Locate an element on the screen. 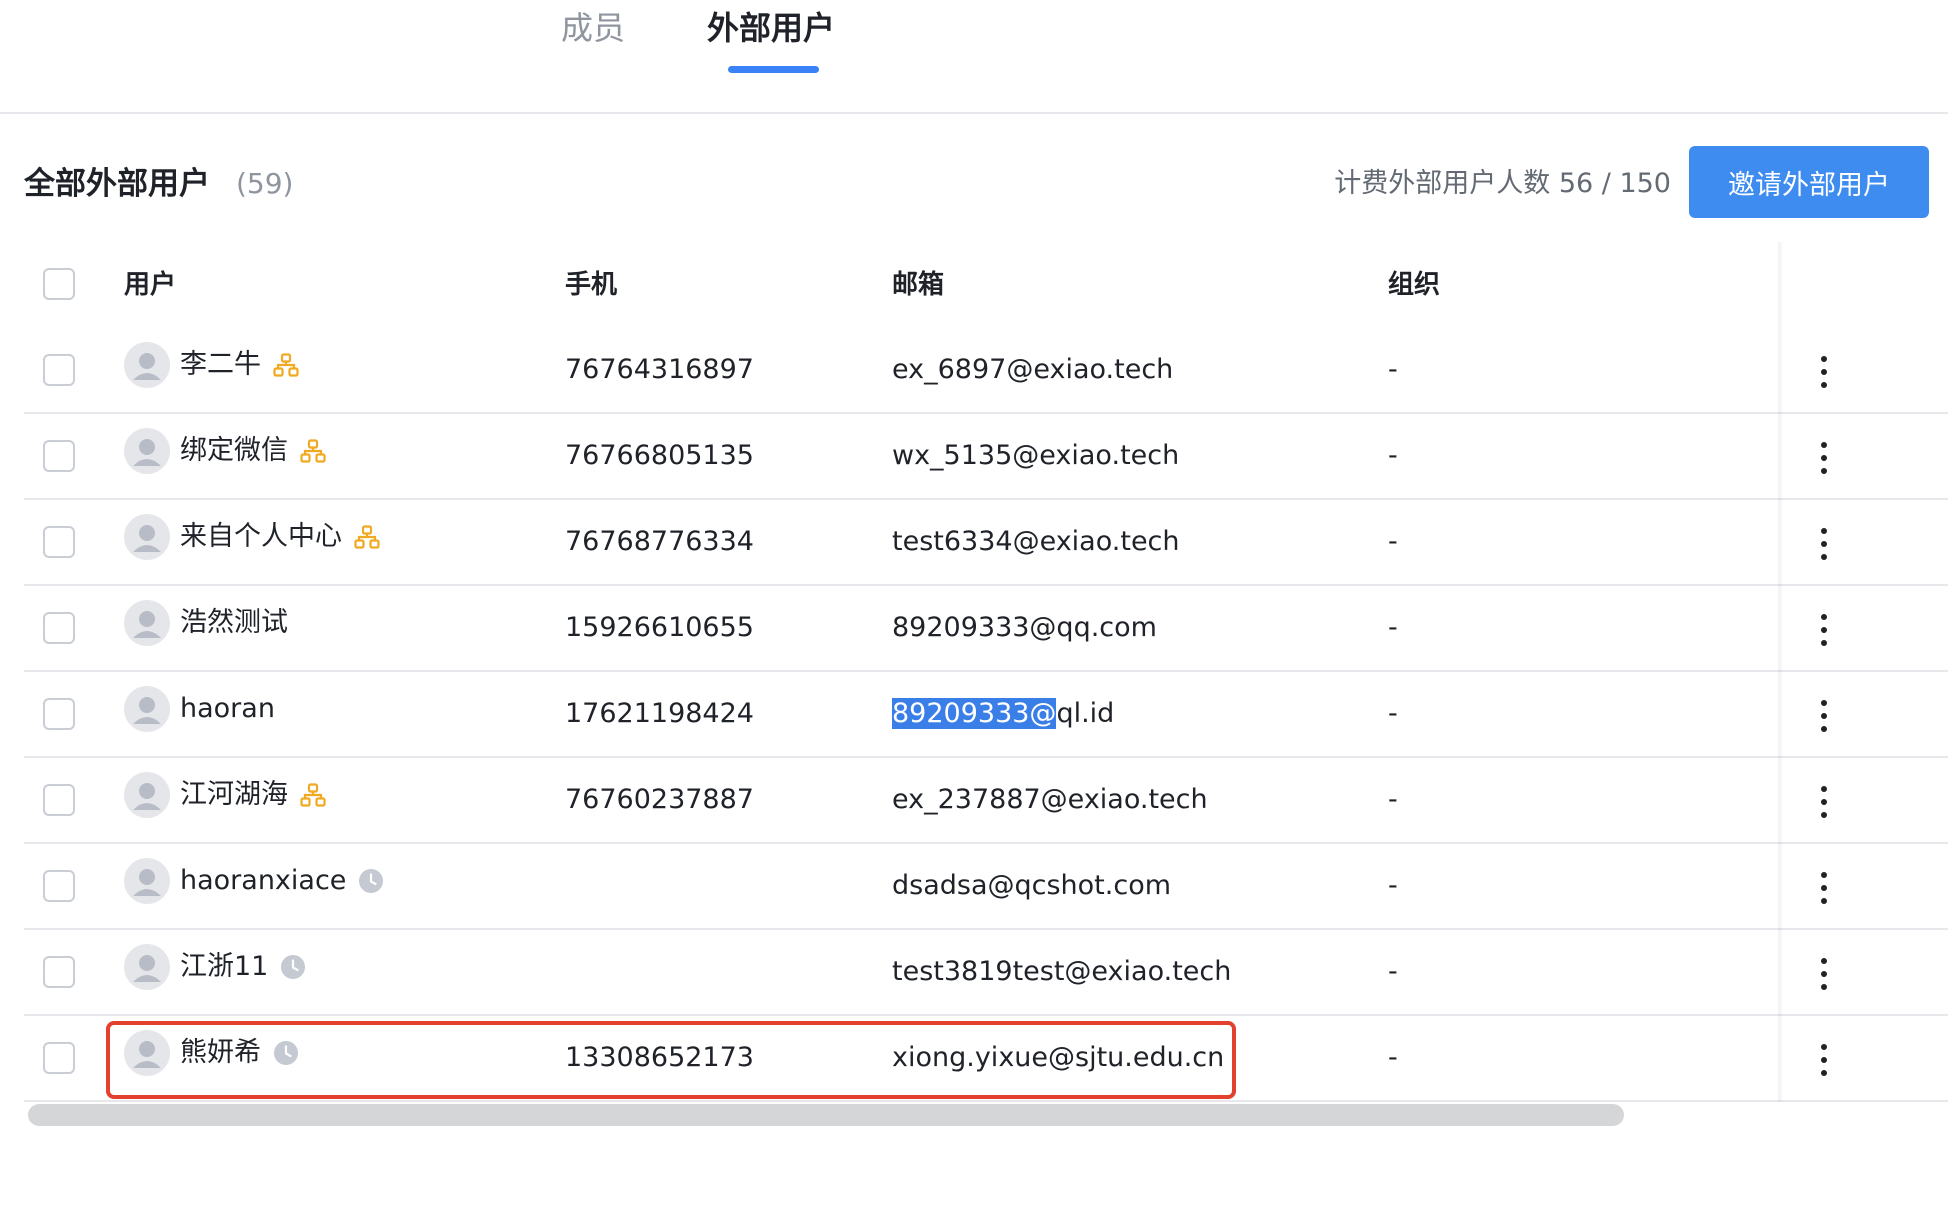 The width and height of the screenshot is (1948, 1212). email-text: test6334@exiao.tech is located at coordinates (1036, 541).